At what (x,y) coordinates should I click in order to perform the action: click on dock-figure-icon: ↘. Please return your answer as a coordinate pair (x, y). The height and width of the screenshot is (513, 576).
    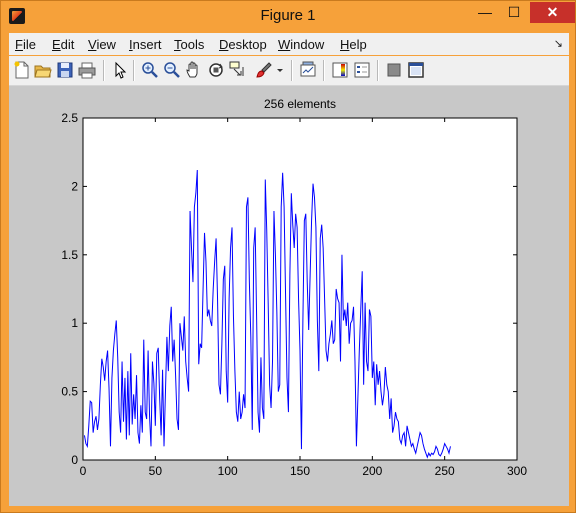
    Looking at the image, I should click on (558, 43).